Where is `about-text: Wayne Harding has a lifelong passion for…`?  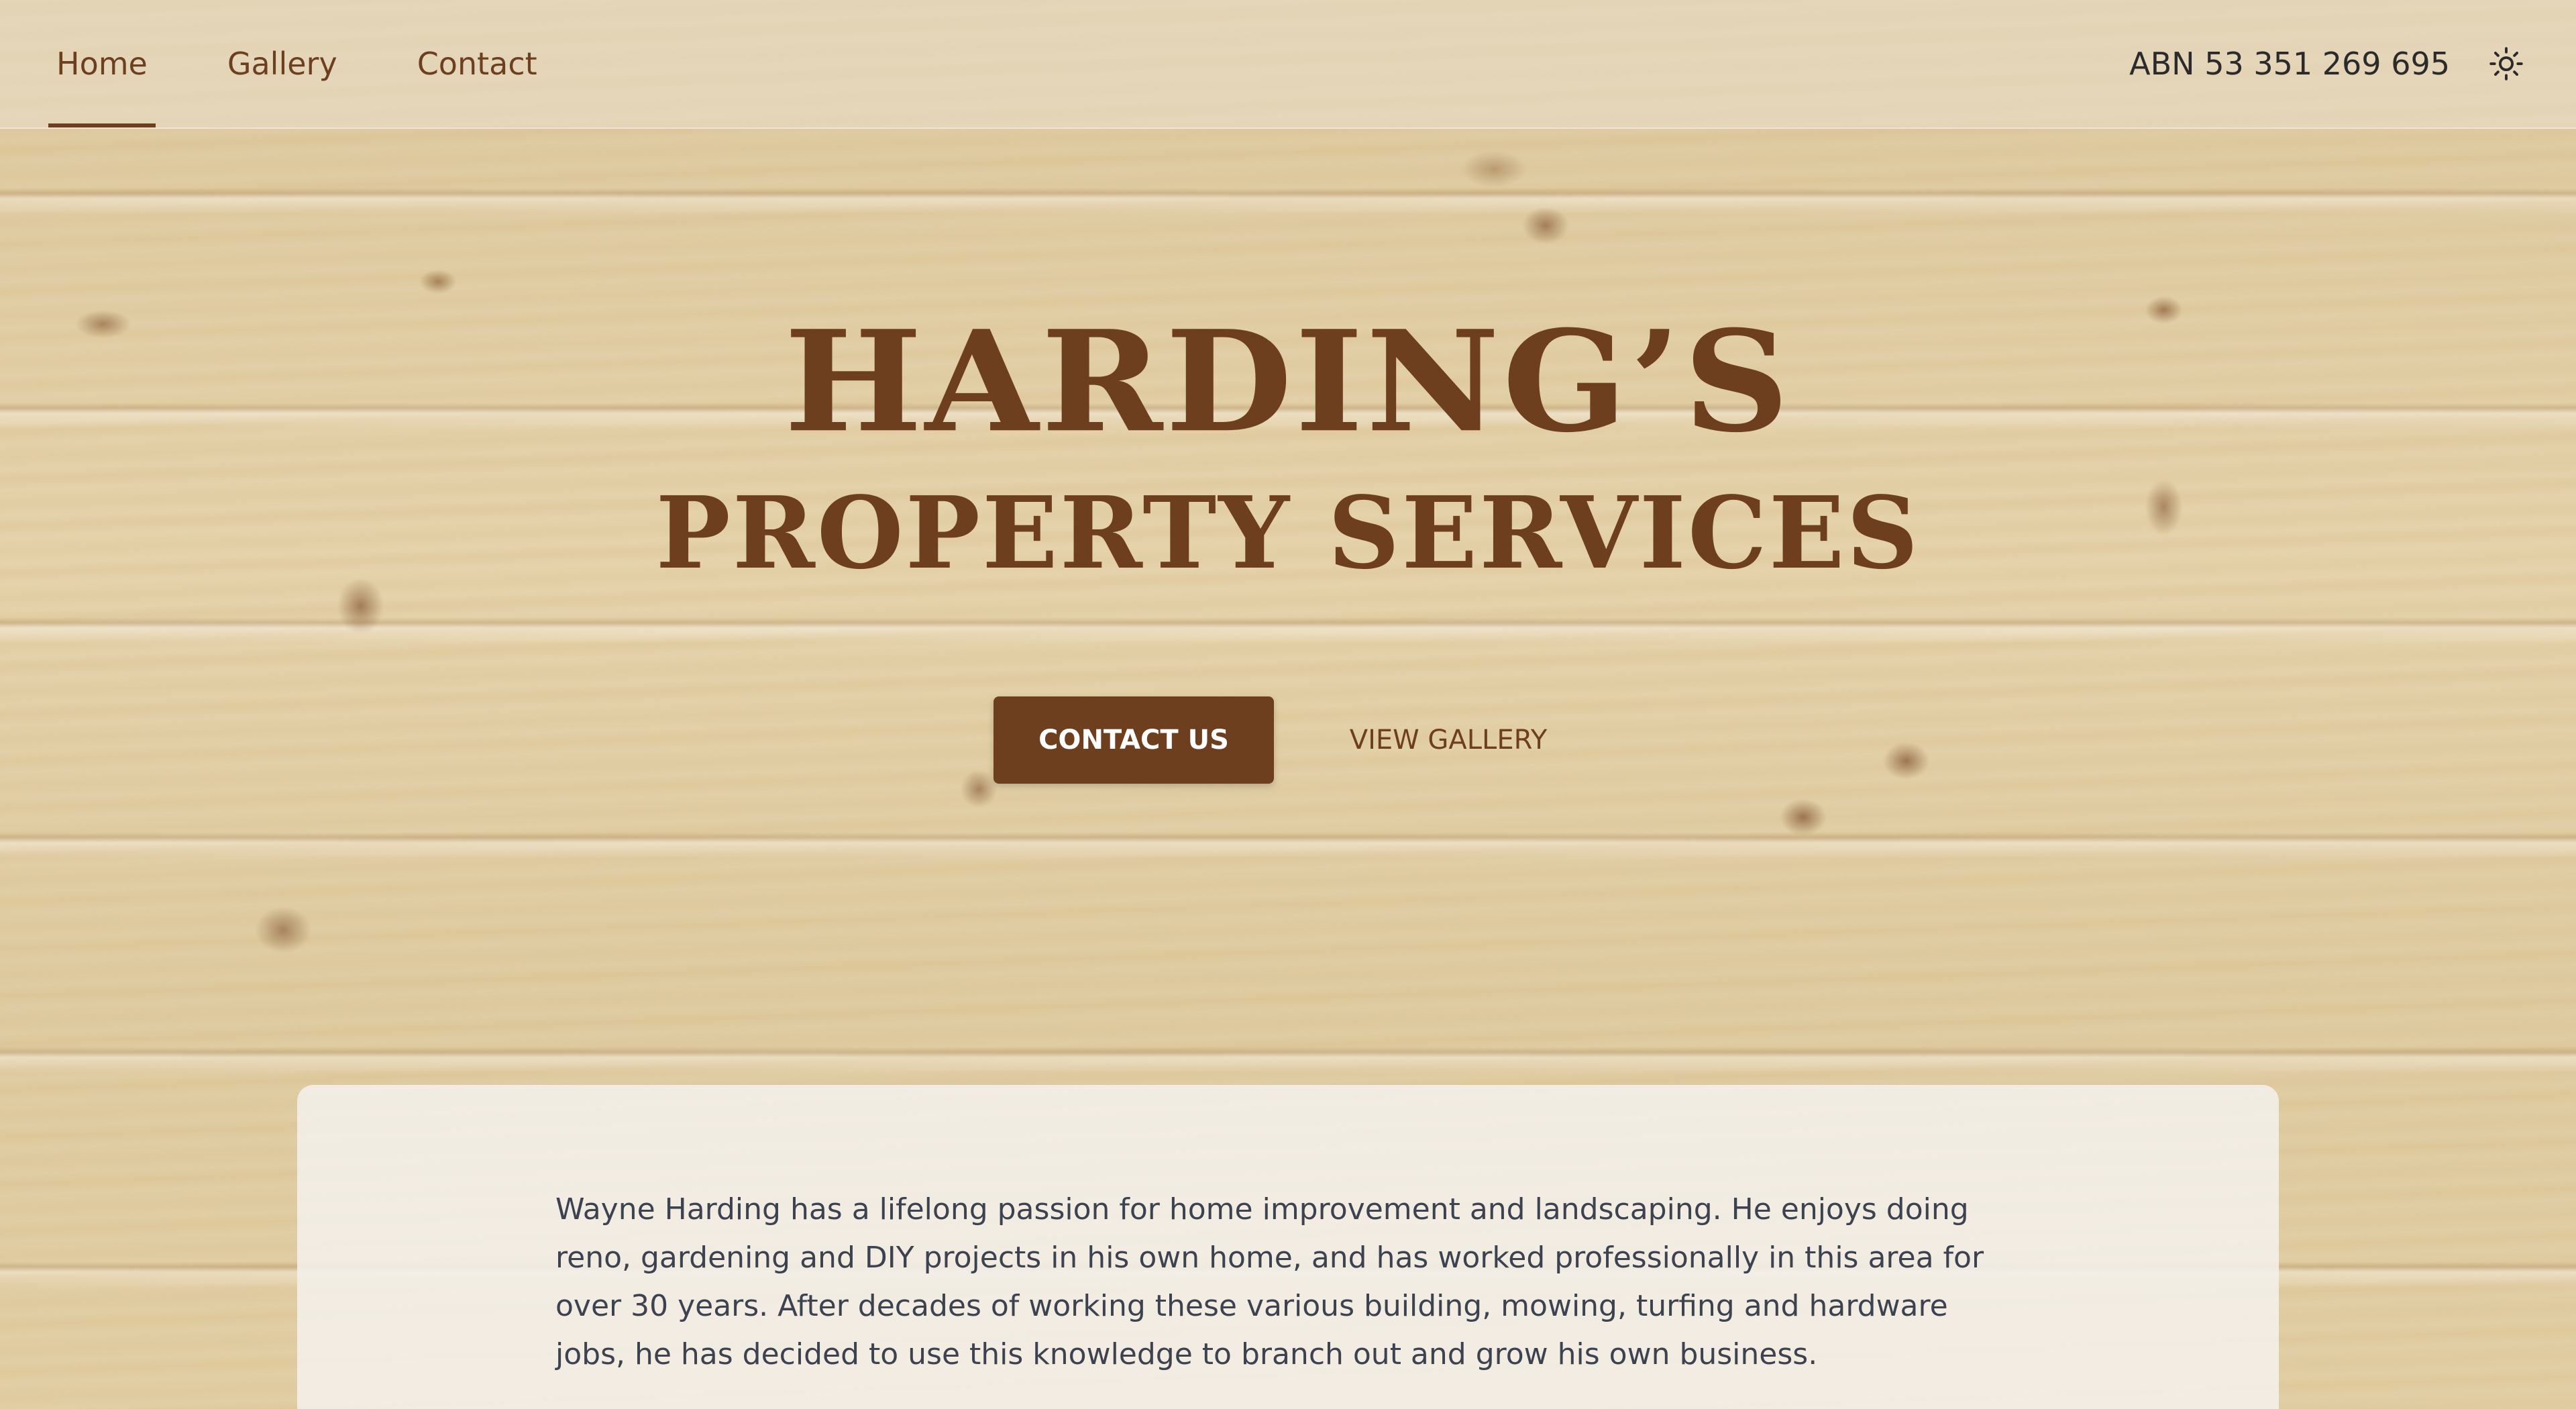 about-text: Wayne Harding has a lifelong passion for… is located at coordinates (1269, 1281).